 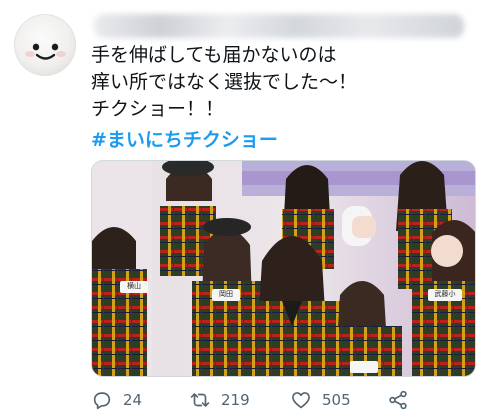 What do you see at coordinates (336, 400) in the screenshot?
I see `like-count: 505` at bounding box center [336, 400].